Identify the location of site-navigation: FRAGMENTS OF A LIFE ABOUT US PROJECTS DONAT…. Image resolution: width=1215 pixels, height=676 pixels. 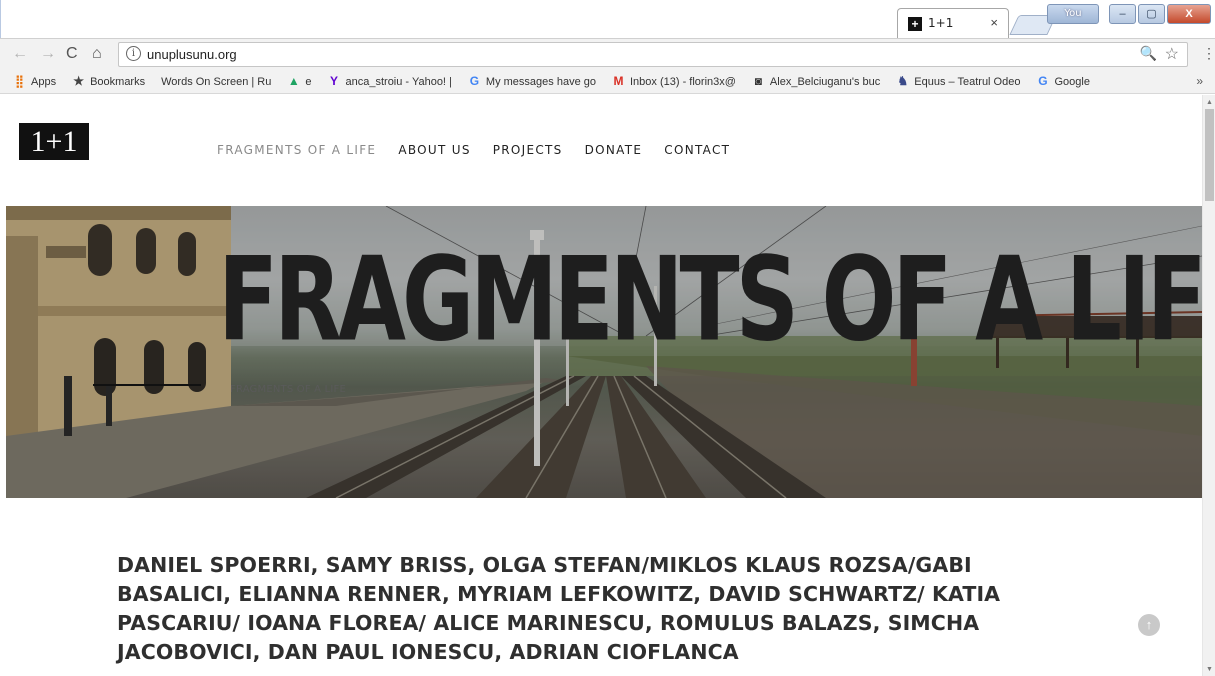
(484, 150).